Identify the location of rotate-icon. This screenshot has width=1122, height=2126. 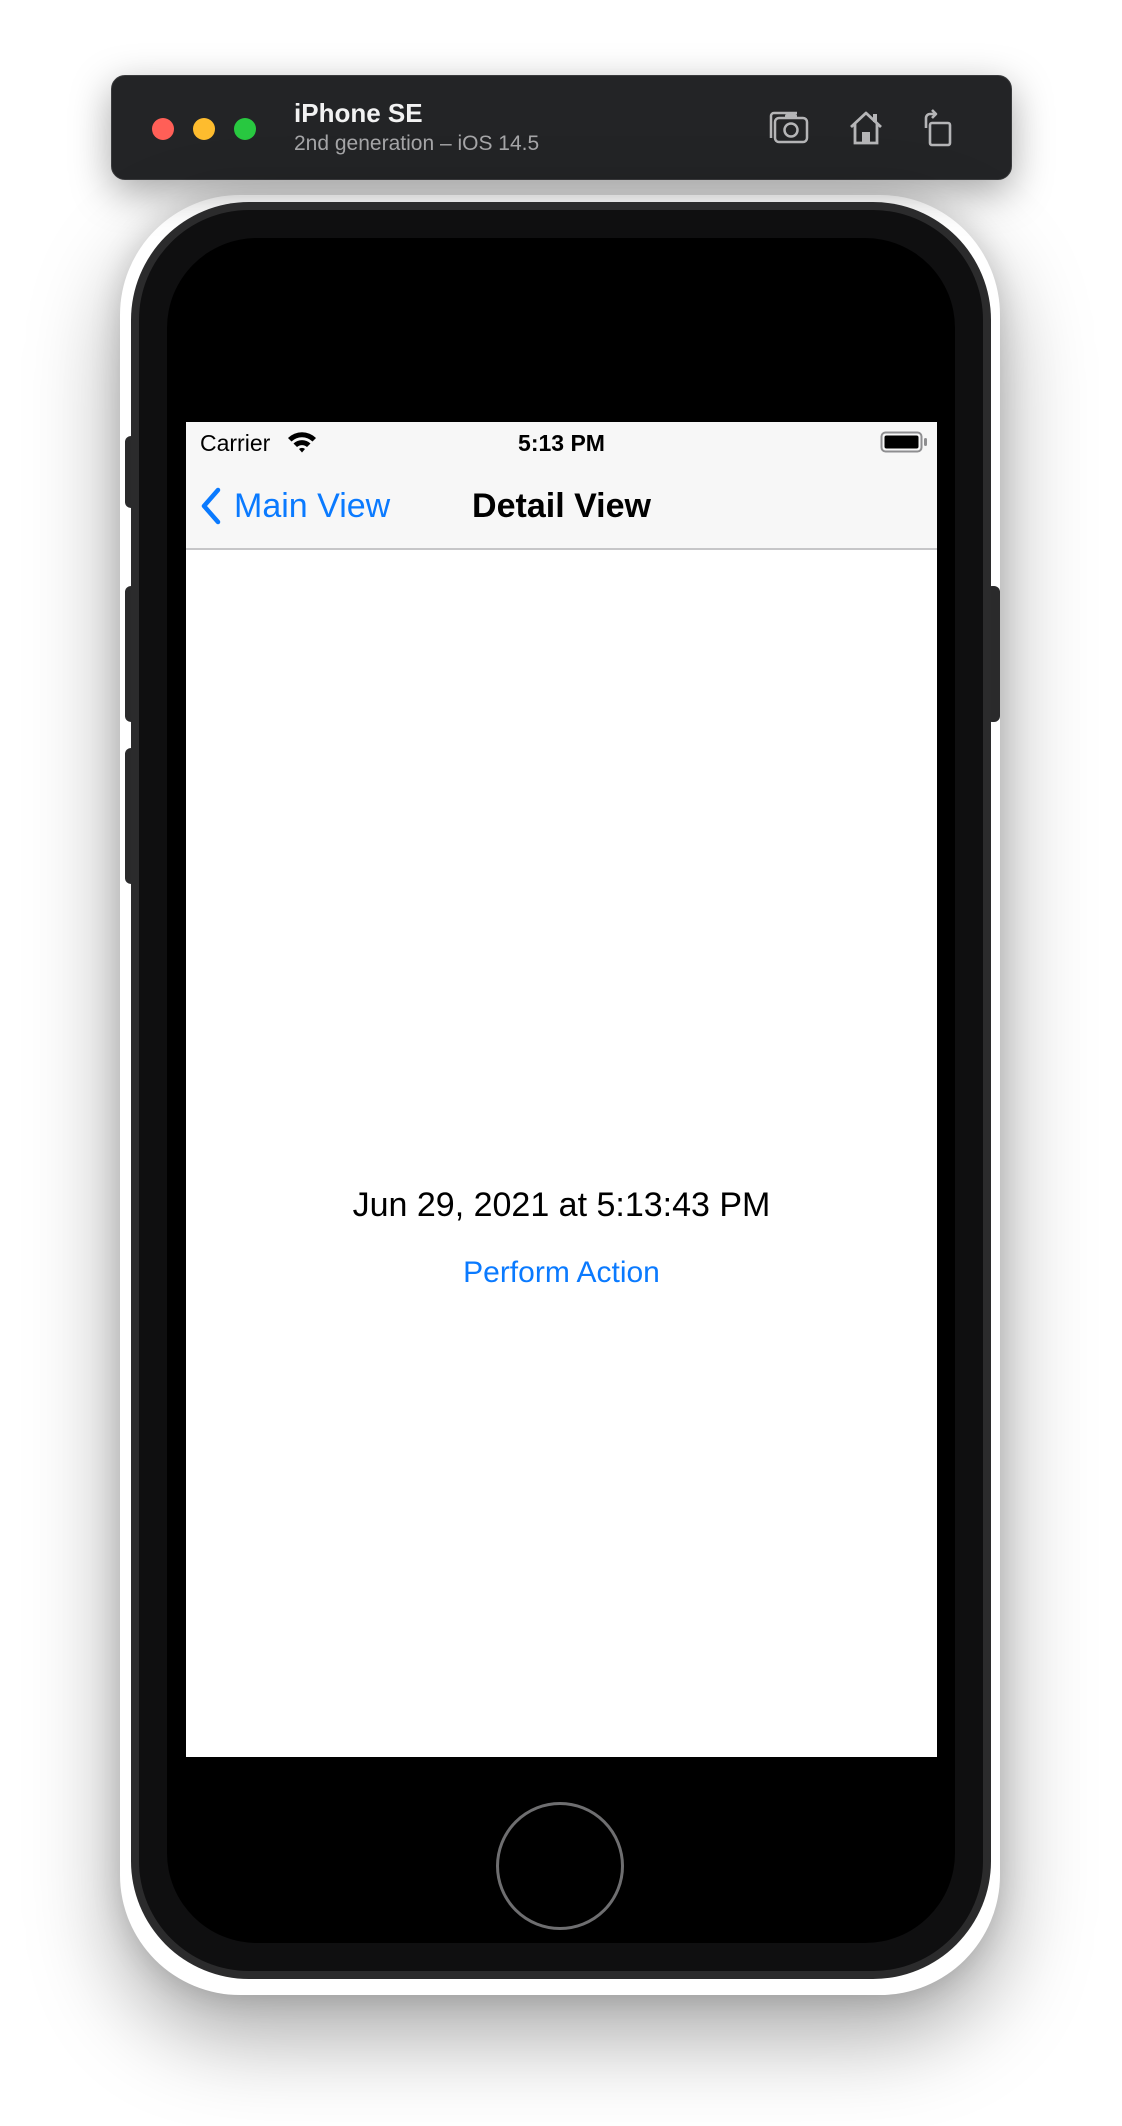
(938, 128).